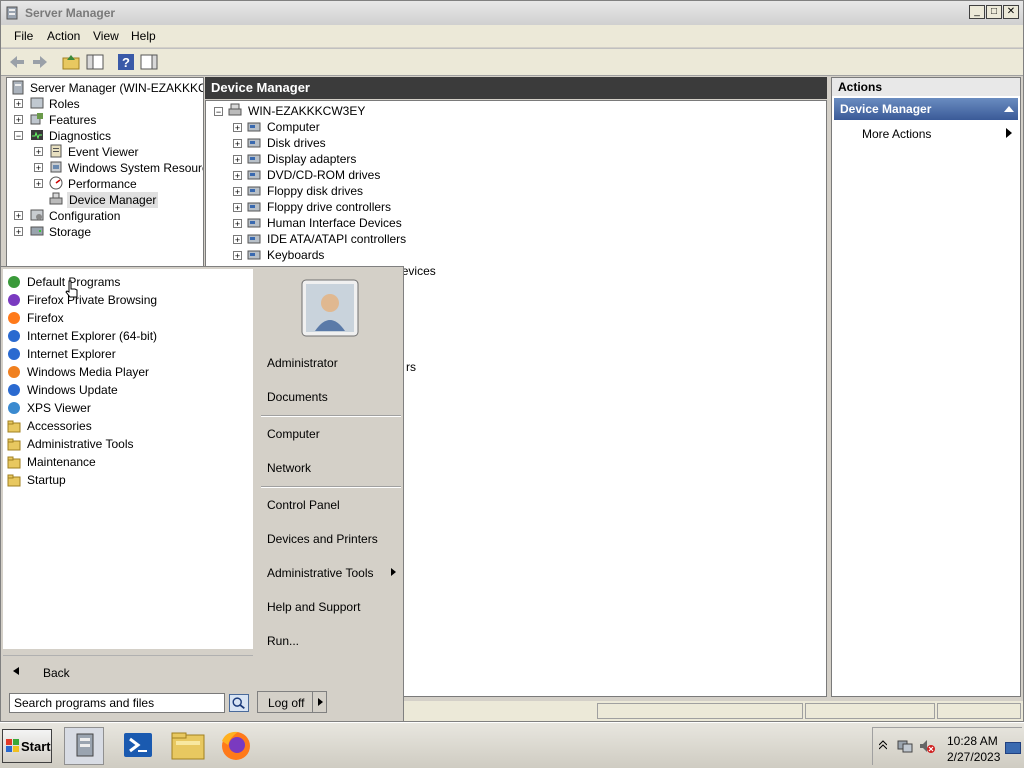 This screenshot has width=1024, height=768. What do you see at coordinates (320, 573) in the screenshot?
I see `start-item-administrative-tools: Administrative Tools` at bounding box center [320, 573].